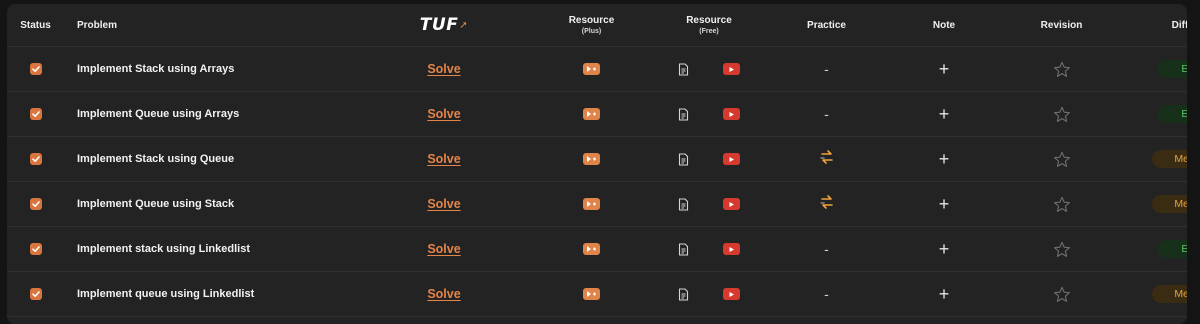  I want to click on table-row: Implement Stack using Arrays Solve - + E, so click(597, 69).